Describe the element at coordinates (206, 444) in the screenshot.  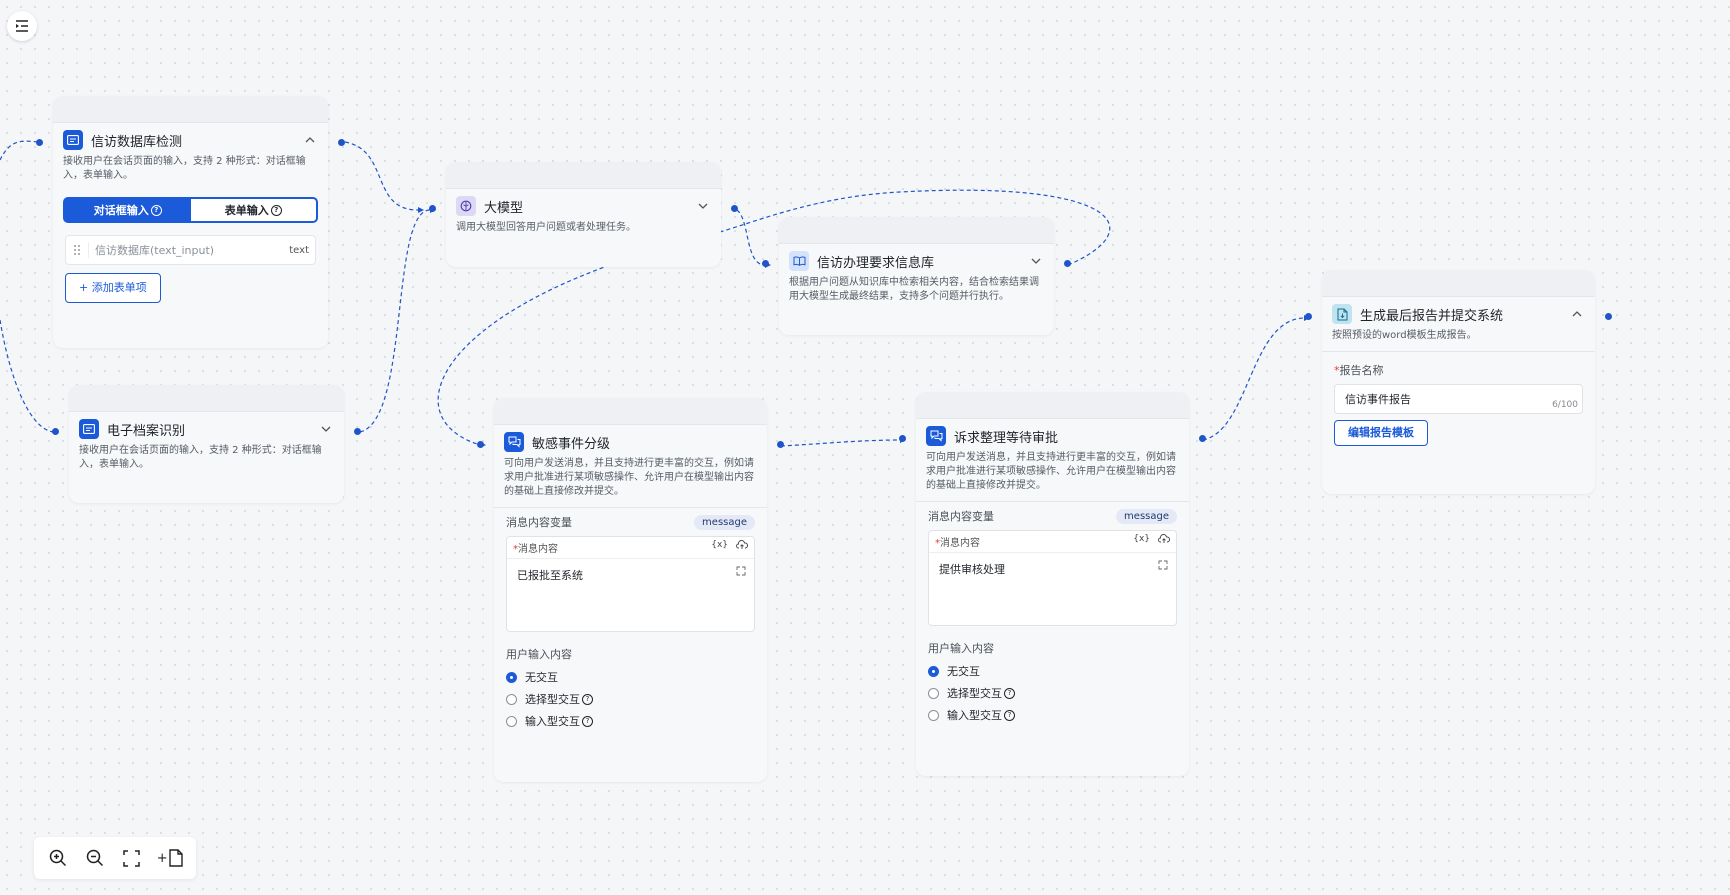
I see `node-archive: 电子档案识别 接收用户在会话页面的输入，支持 2 种形式：对话框输入，表单输入。` at that location.